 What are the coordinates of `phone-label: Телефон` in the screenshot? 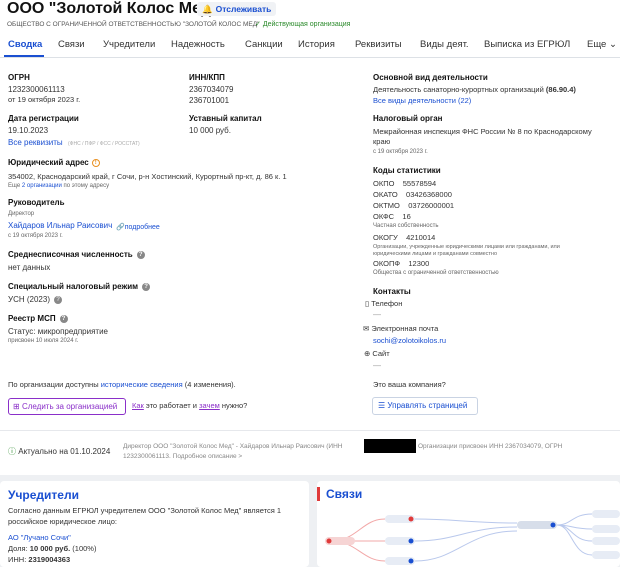 It's located at (387, 303).